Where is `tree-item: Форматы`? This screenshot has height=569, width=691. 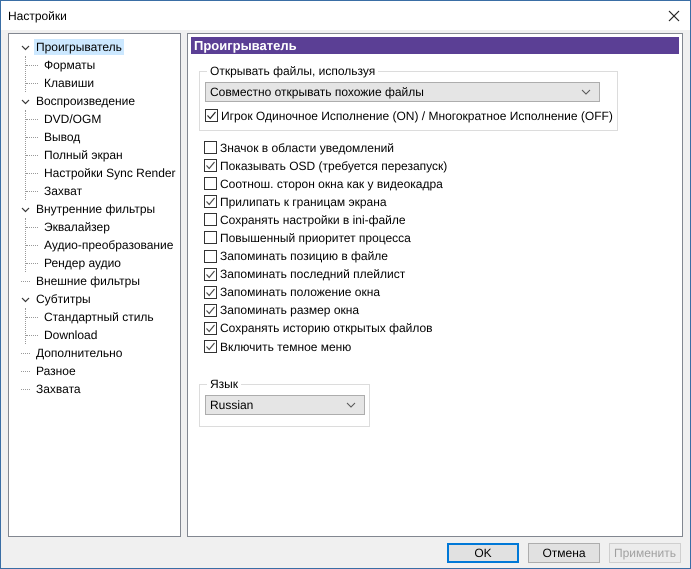
tree-item: Форматы is located at coordinates (70, 65).